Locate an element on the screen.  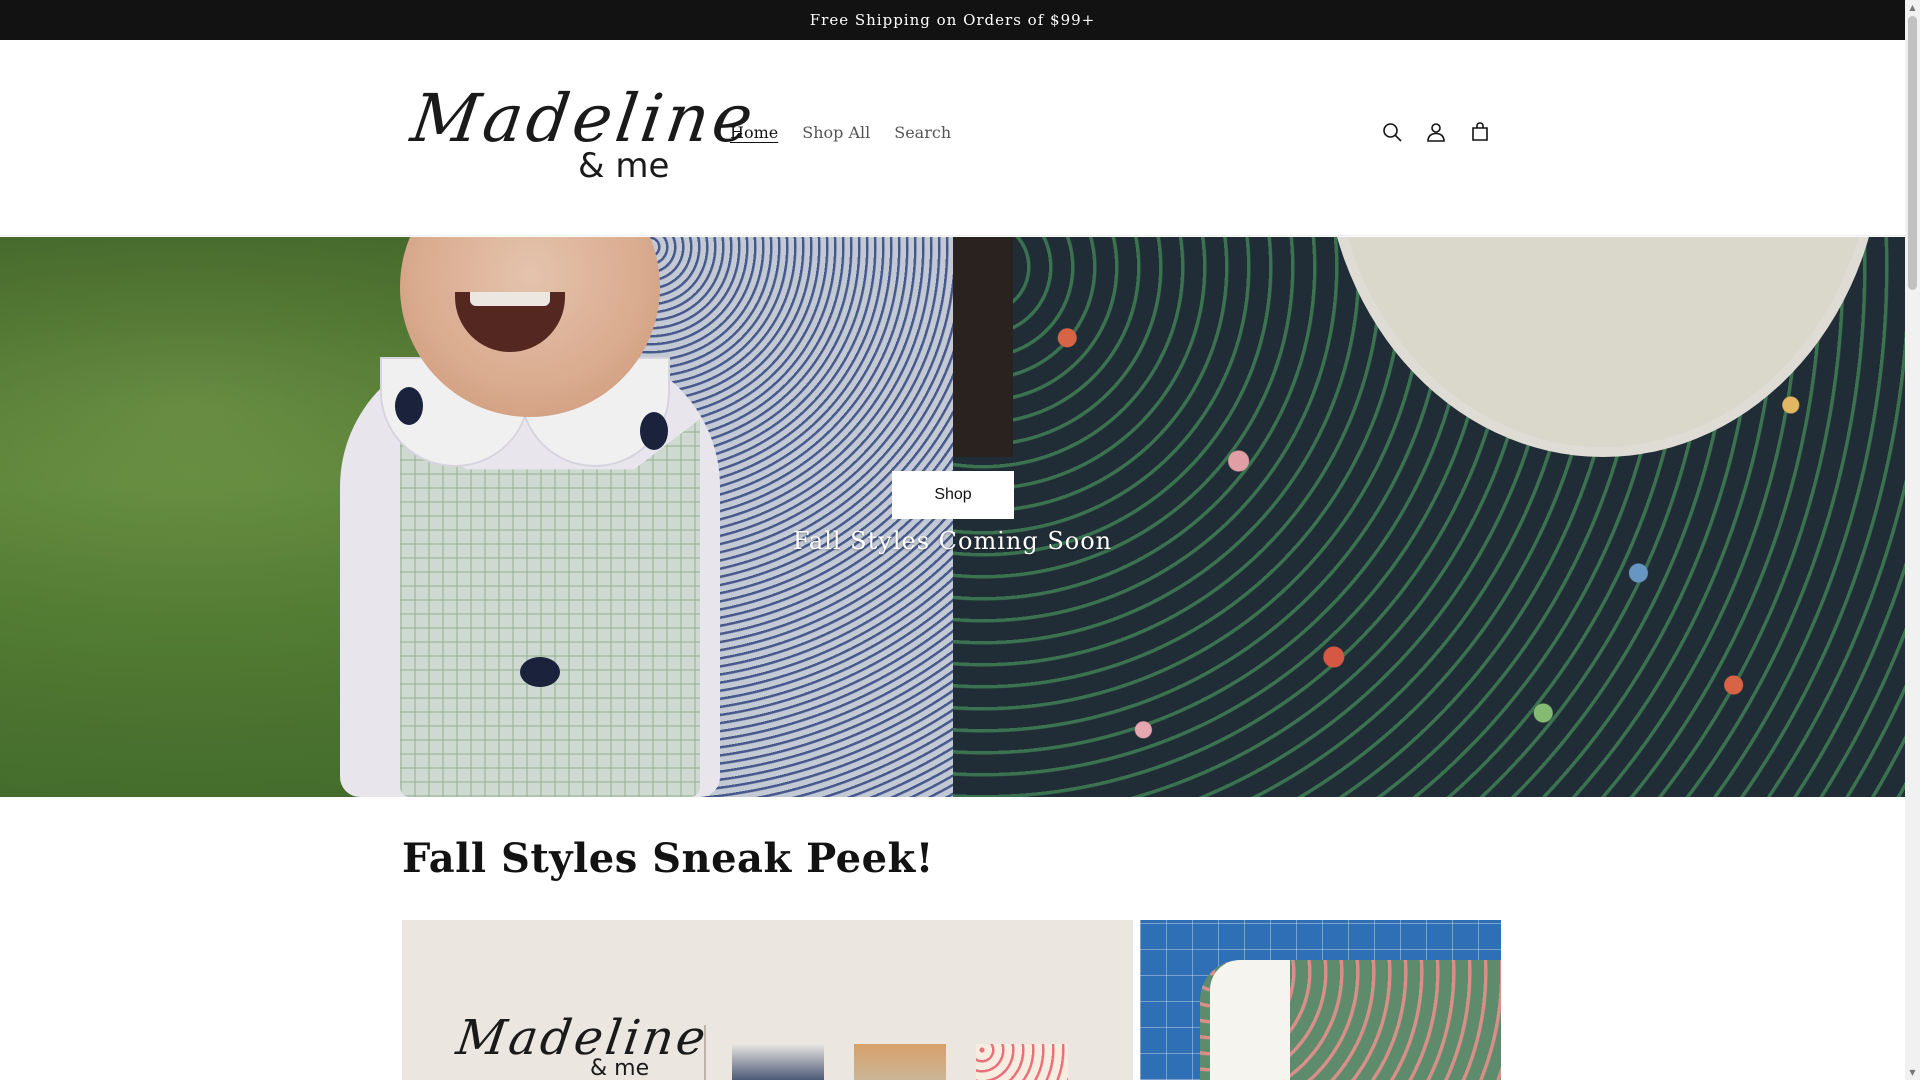
page-scrollbar: ▲ ▼ is located at coordinates (1912, 540).